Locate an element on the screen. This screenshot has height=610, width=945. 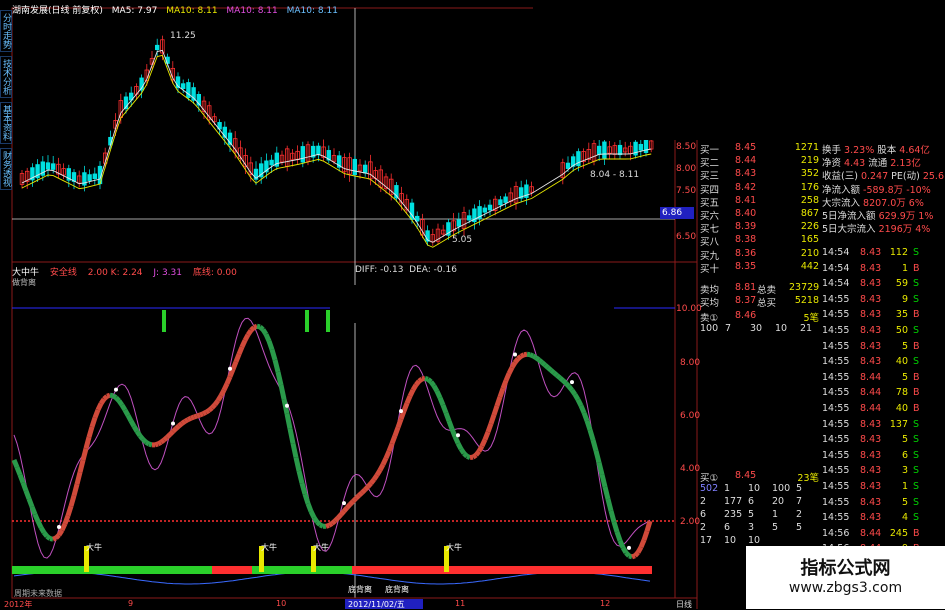
order-price: 8.38 is located at coordinates (745, 239).